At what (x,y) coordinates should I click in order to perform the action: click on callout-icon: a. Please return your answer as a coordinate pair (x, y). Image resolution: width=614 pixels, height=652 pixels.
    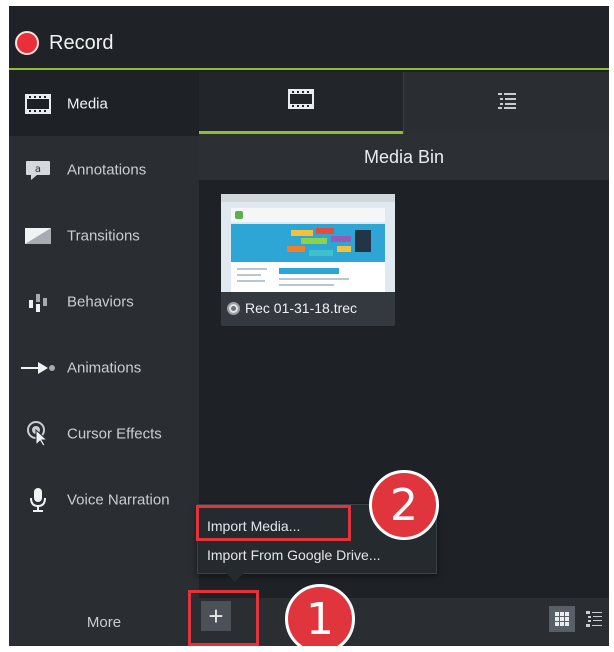
    Looking at the image, I should click on (38, 170).